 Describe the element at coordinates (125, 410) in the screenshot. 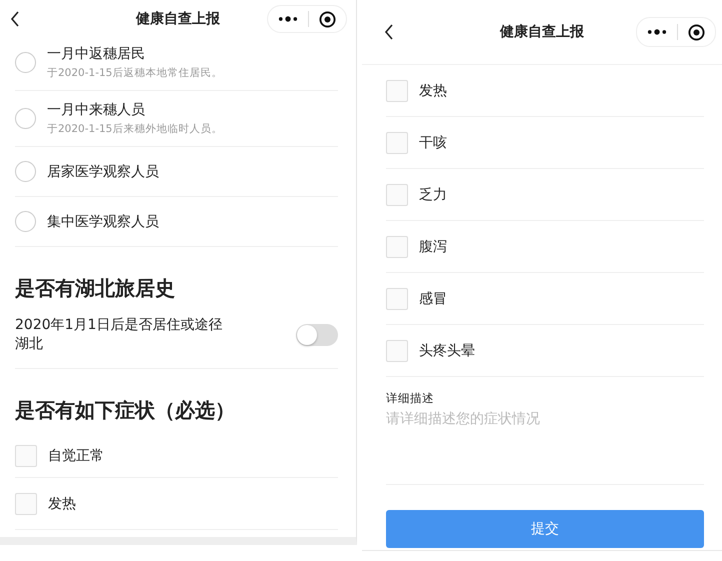

I see `section-heading: 是否有如下症状（必选）` at that location.